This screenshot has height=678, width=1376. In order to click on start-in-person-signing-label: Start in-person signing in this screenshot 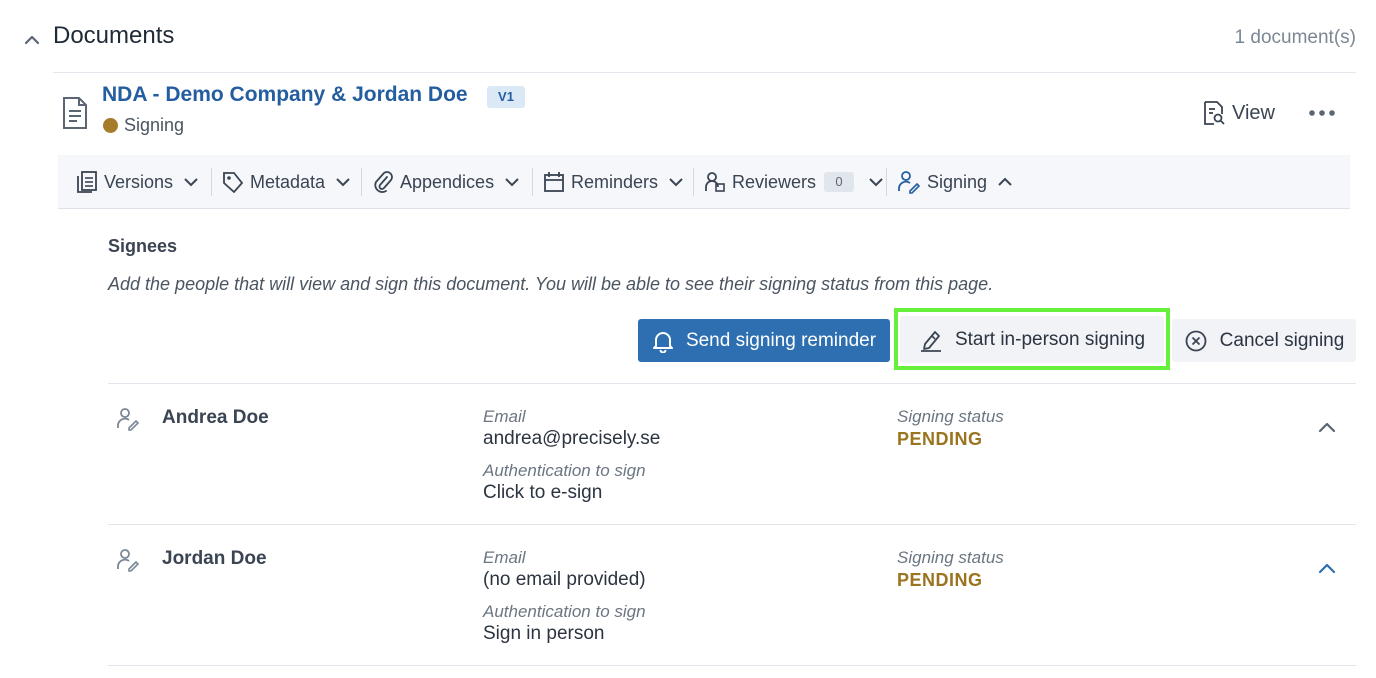, I will do `click(1050, 339)`.